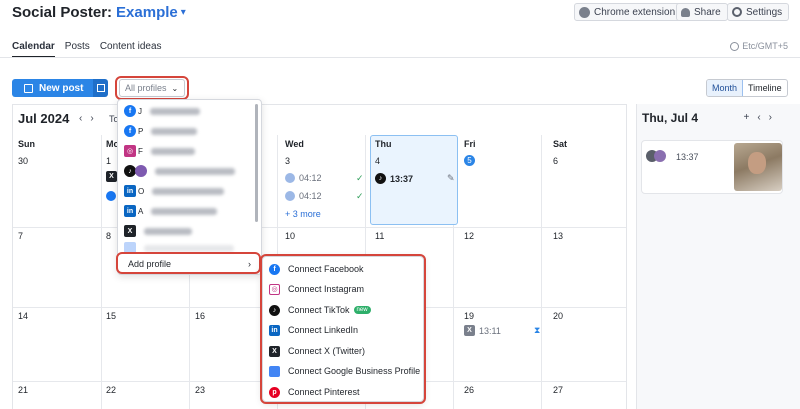  What do you see at coordinates (100, 88) in the screenshot?
I see `duplicate-post-button` at bounding box center [100, 88].